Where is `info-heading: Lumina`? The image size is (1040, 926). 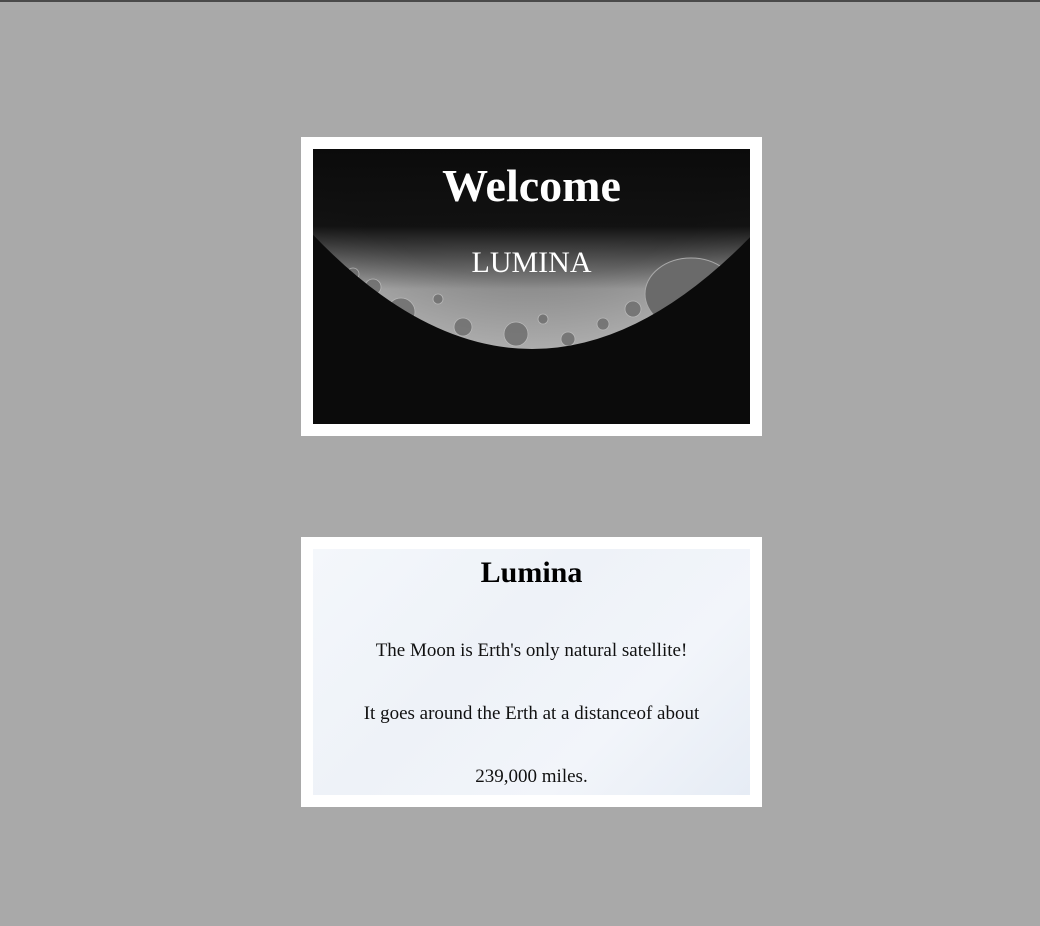
info-heading: Lumina is located at coordinates (531, 572).